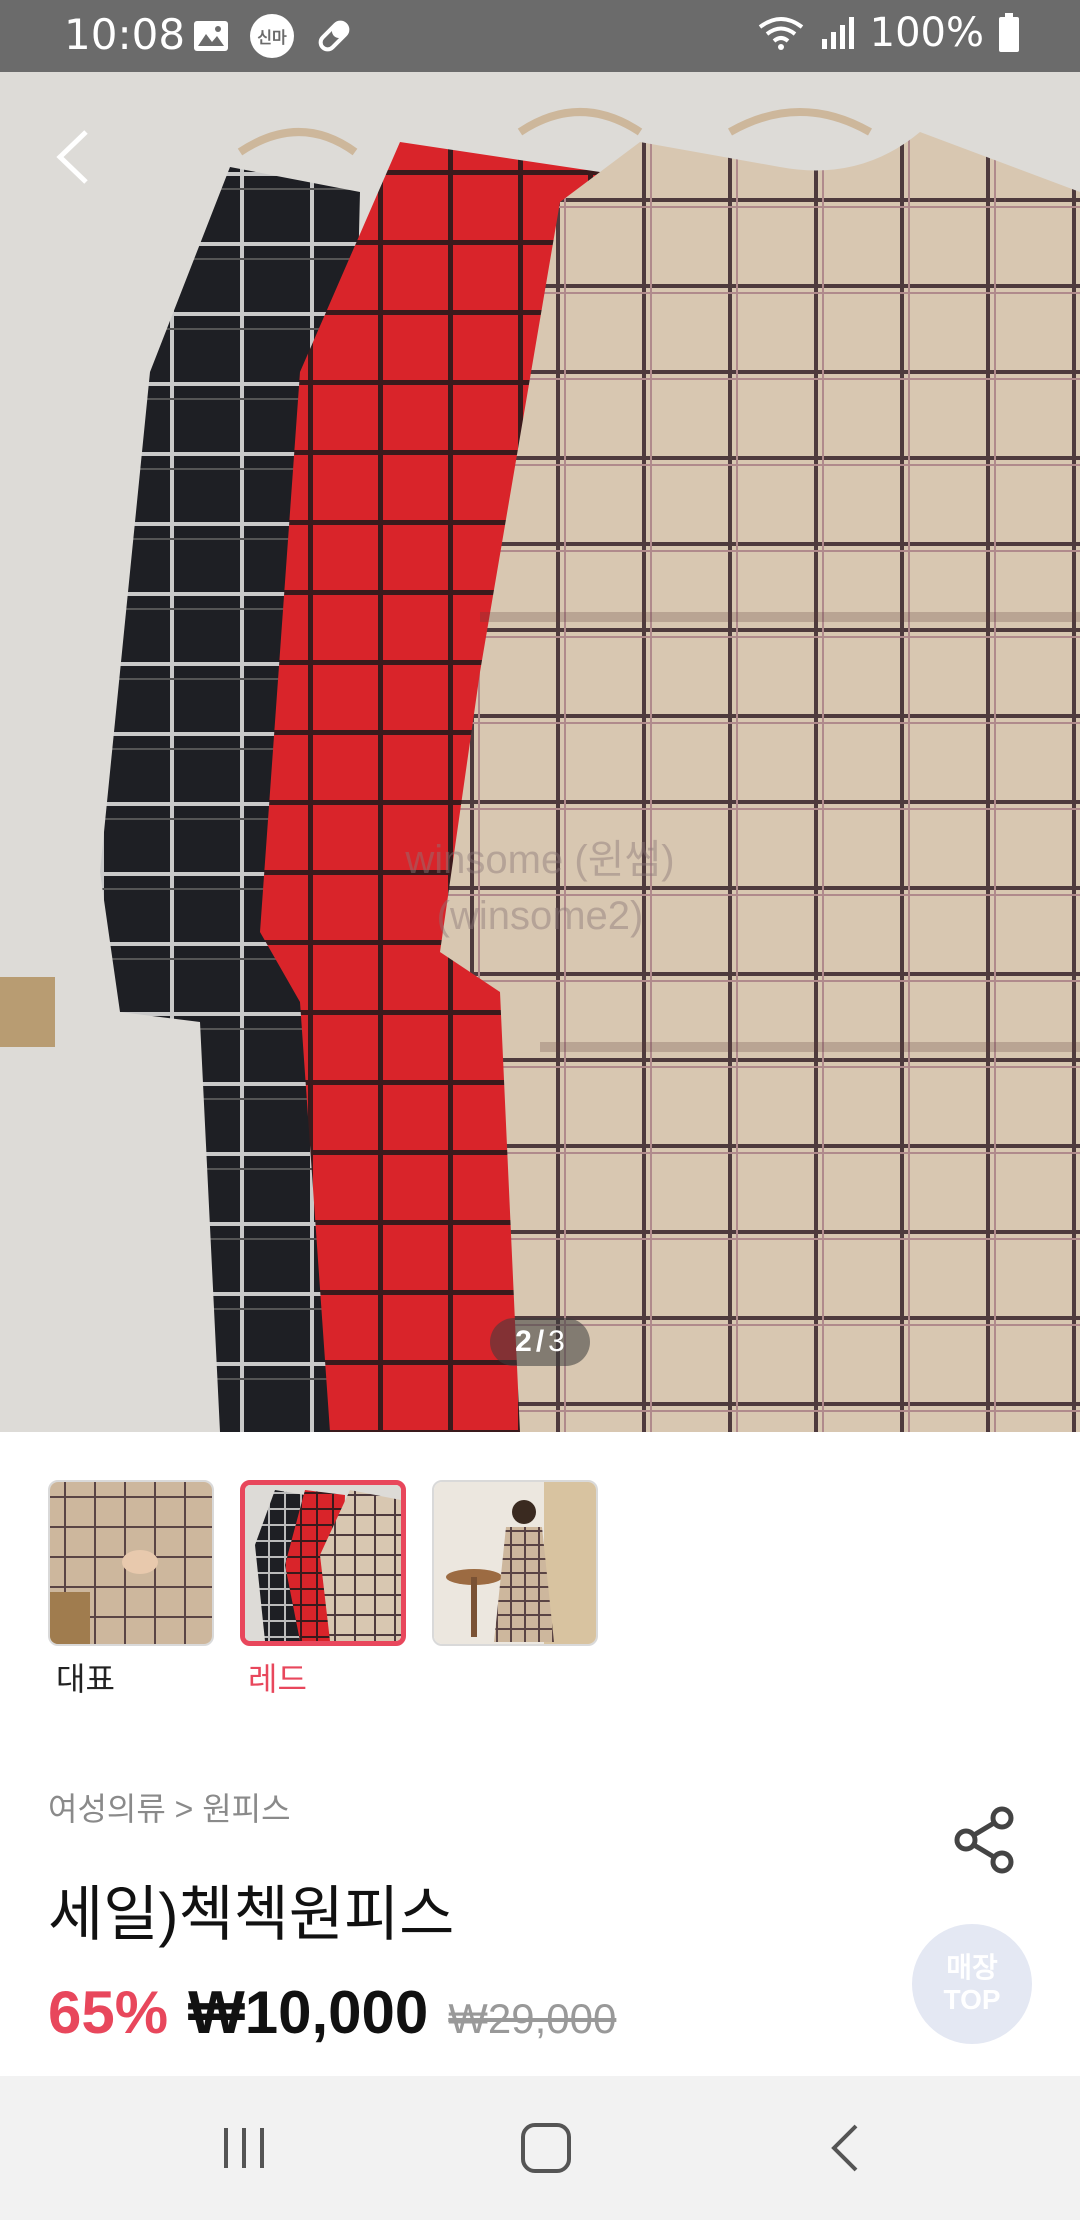 The height and width of the screenshot is (2220, 1080). What do you see at coordinates (211, 36) in the screenshot?
I see `image-icon` at bounding box center [211, 36].